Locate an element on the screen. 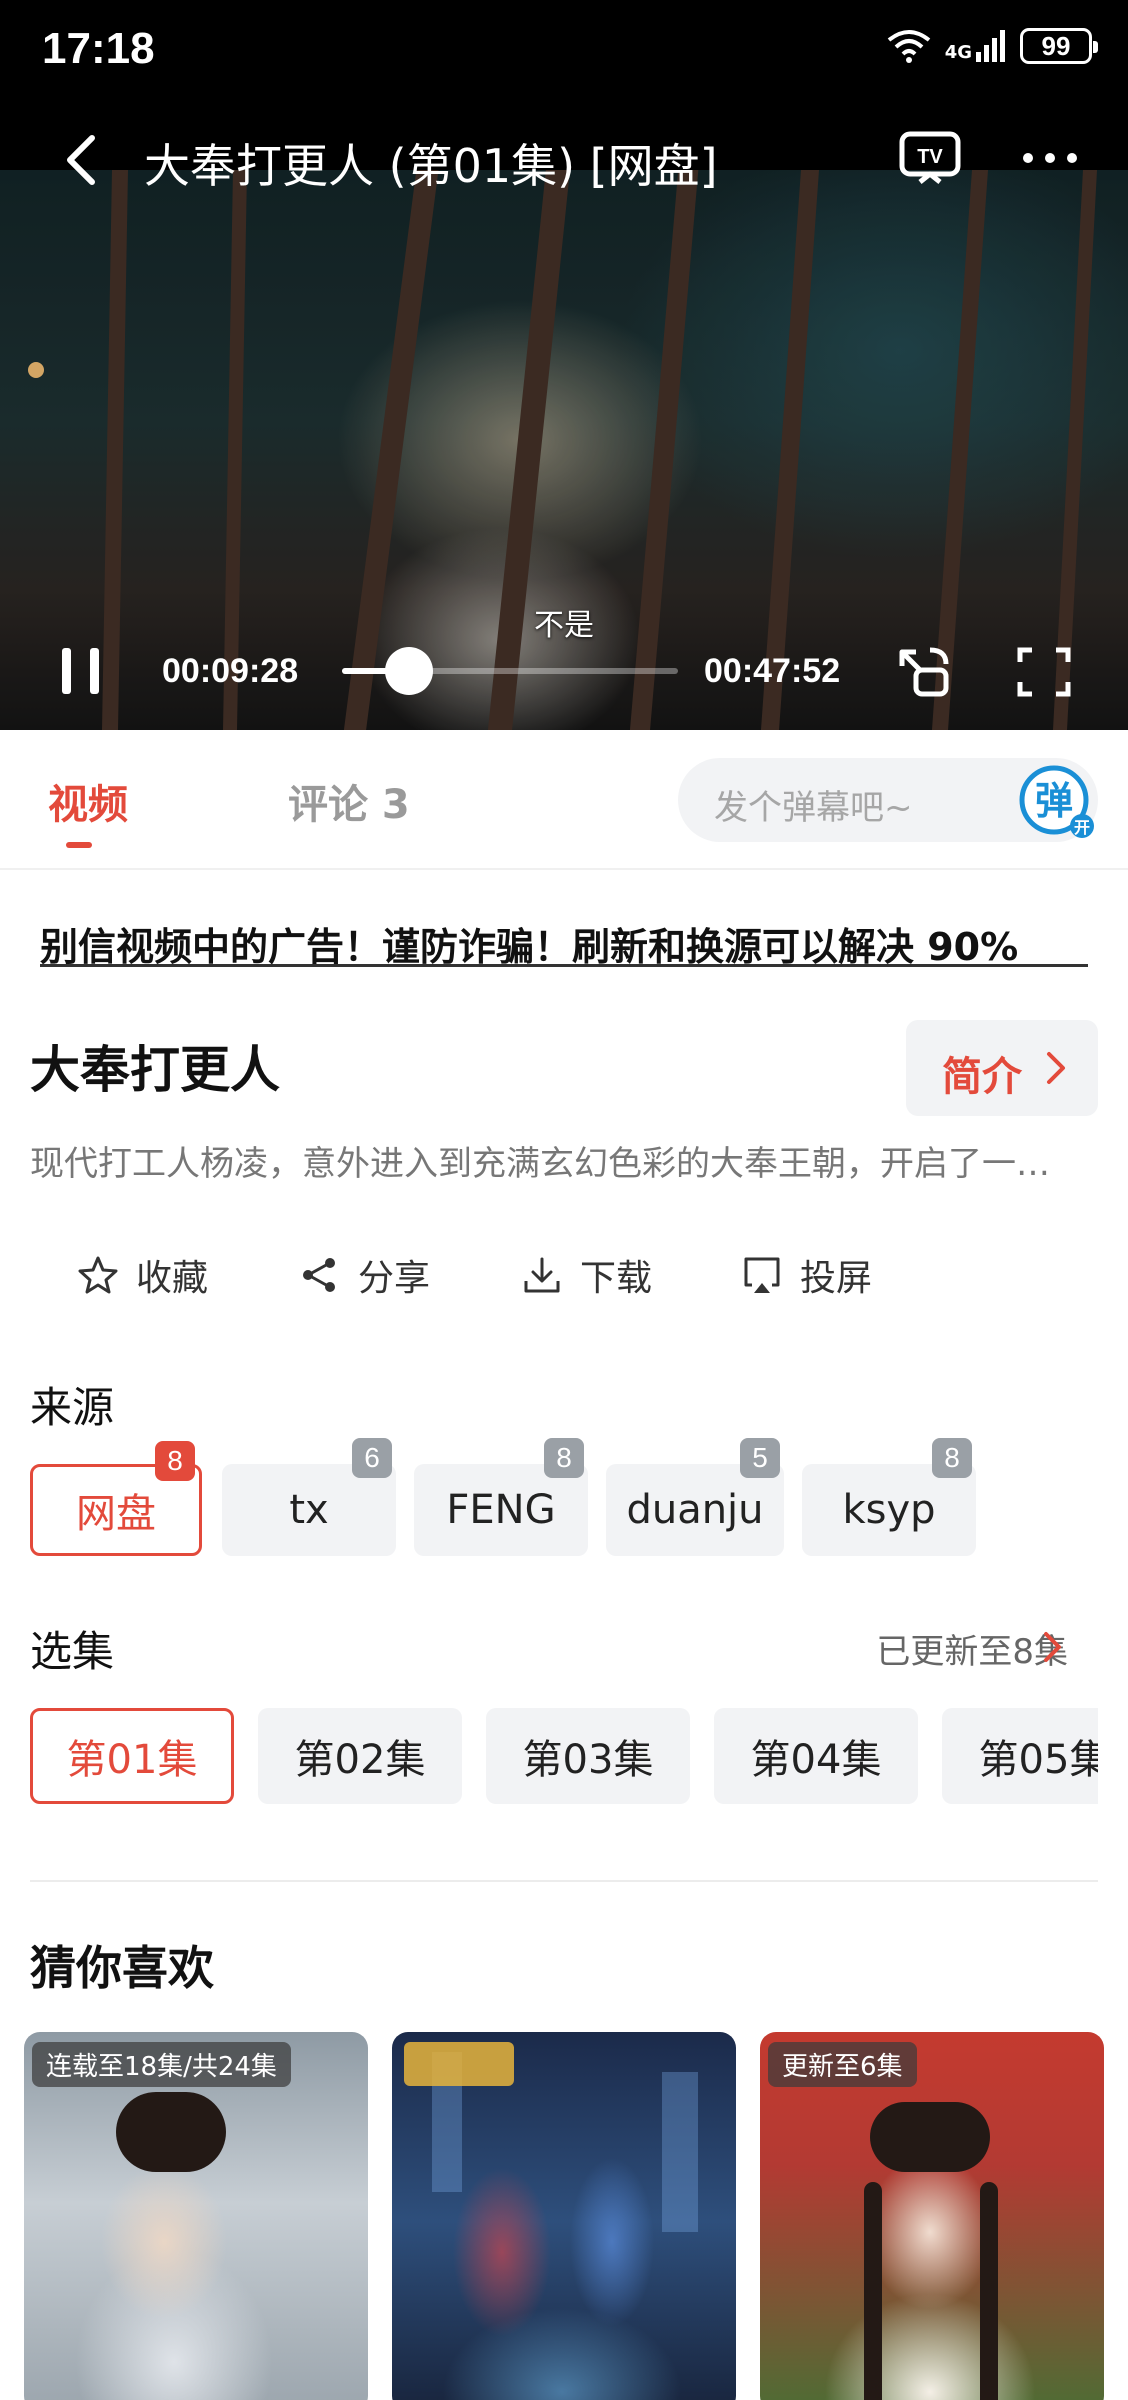  current-time: 00:09:28 is located at coordinates (230, 671).